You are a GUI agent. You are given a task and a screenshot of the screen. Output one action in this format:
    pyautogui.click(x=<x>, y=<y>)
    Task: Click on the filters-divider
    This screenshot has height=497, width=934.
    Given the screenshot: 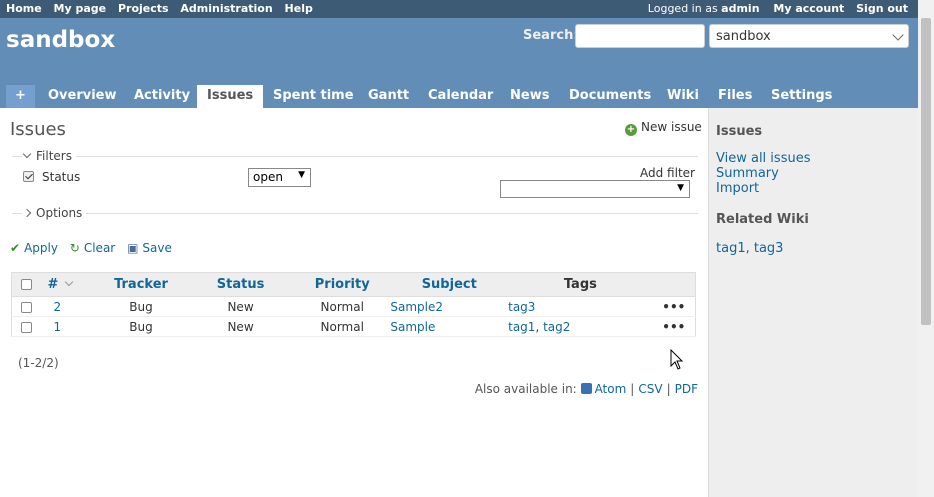 What is the action you would take?
    pyautogui.click(x=355, y=156)
    